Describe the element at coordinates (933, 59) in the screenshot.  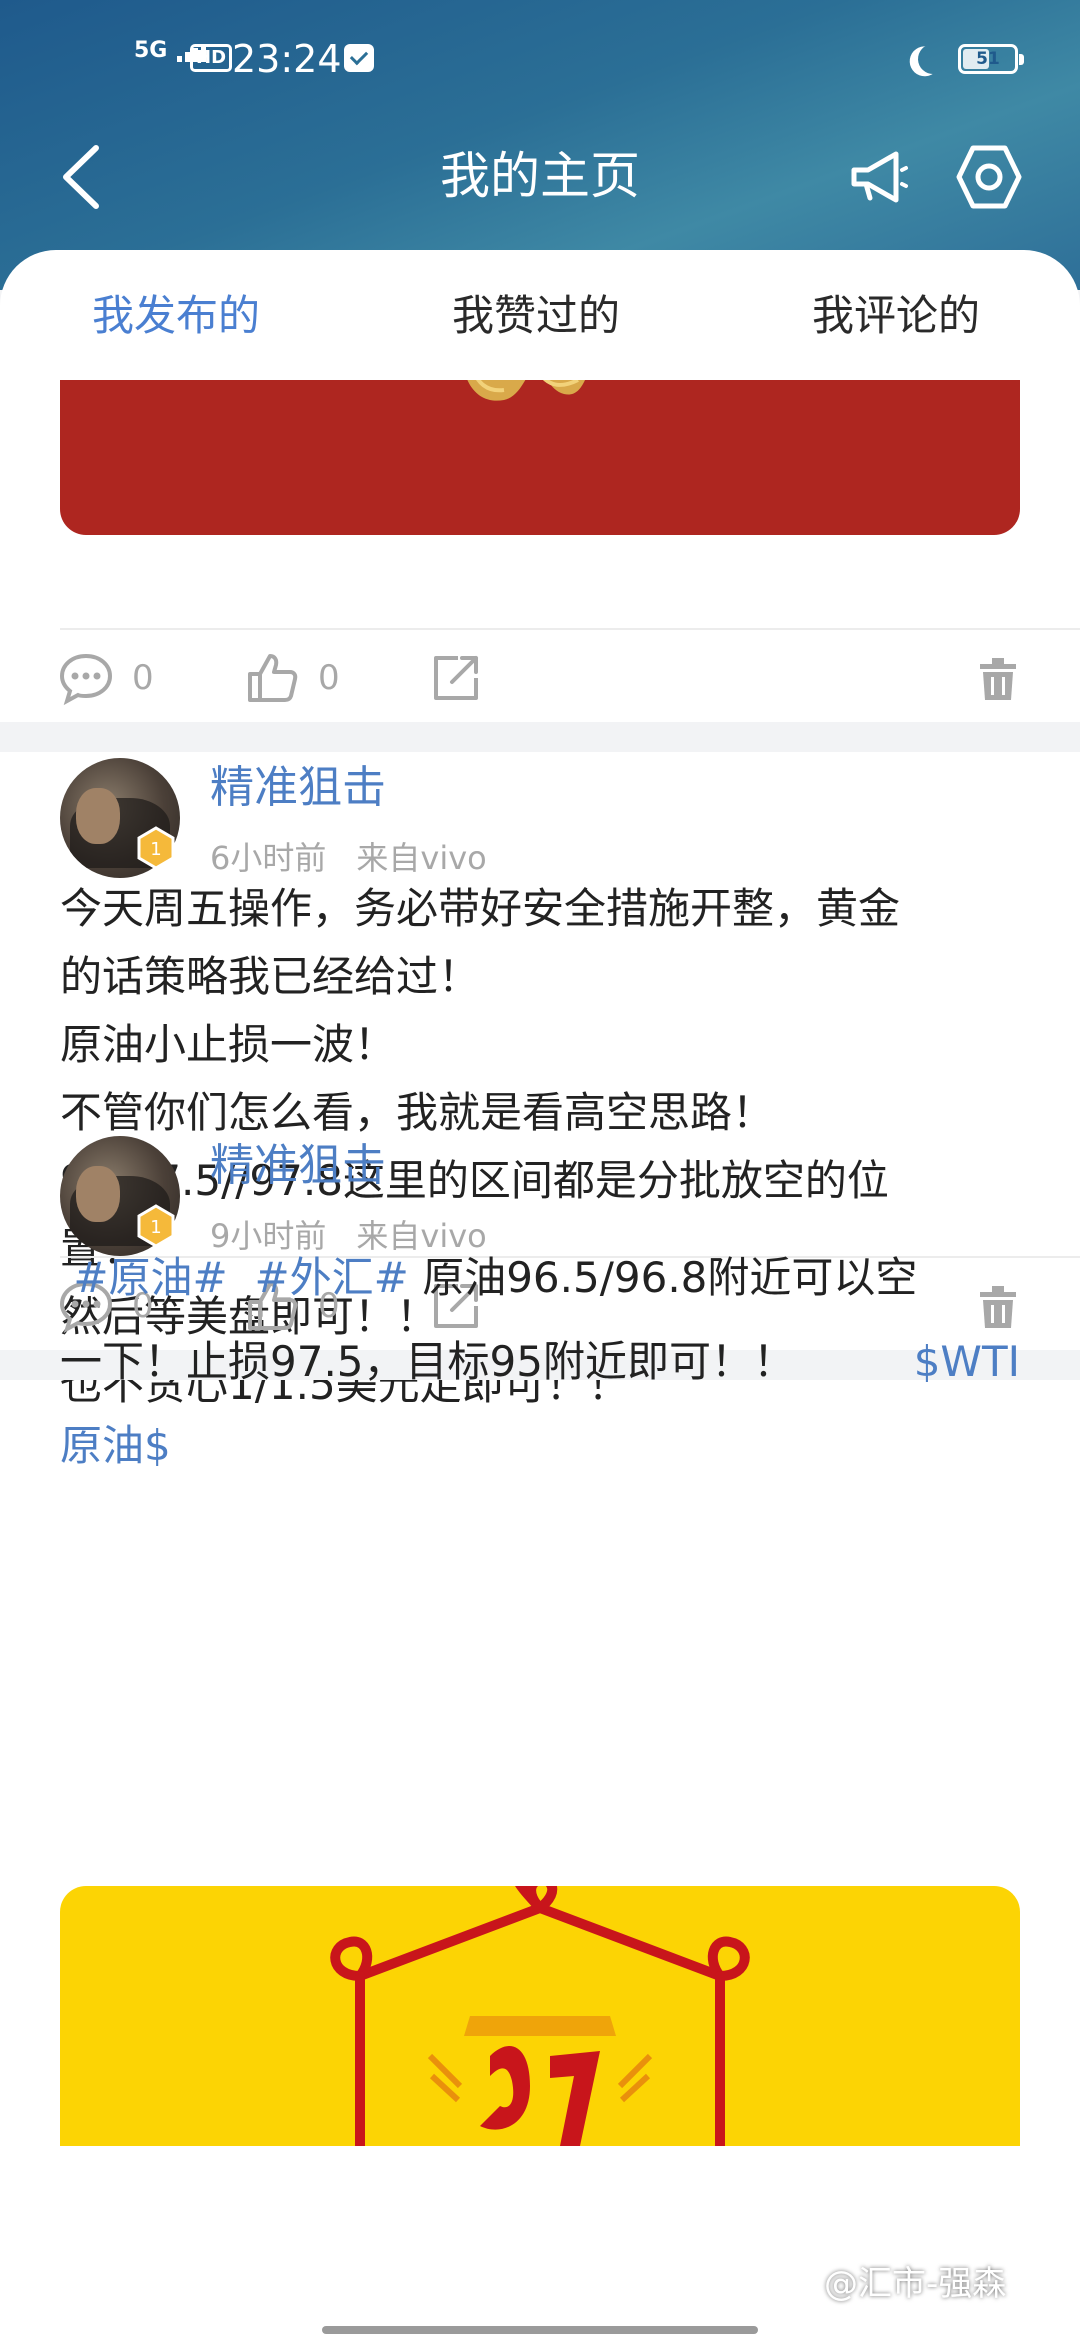
I see `do-not-disturb-moon-icon` at that location.